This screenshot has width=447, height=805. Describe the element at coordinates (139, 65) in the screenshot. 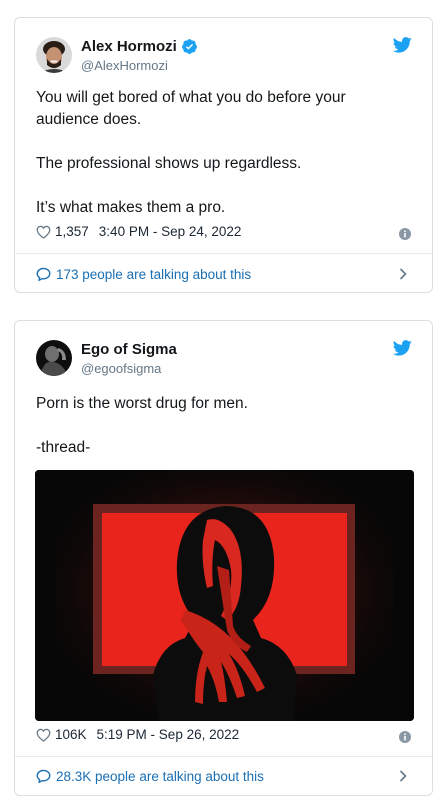

I see `author-handle: @AlexHormozi` at that location.